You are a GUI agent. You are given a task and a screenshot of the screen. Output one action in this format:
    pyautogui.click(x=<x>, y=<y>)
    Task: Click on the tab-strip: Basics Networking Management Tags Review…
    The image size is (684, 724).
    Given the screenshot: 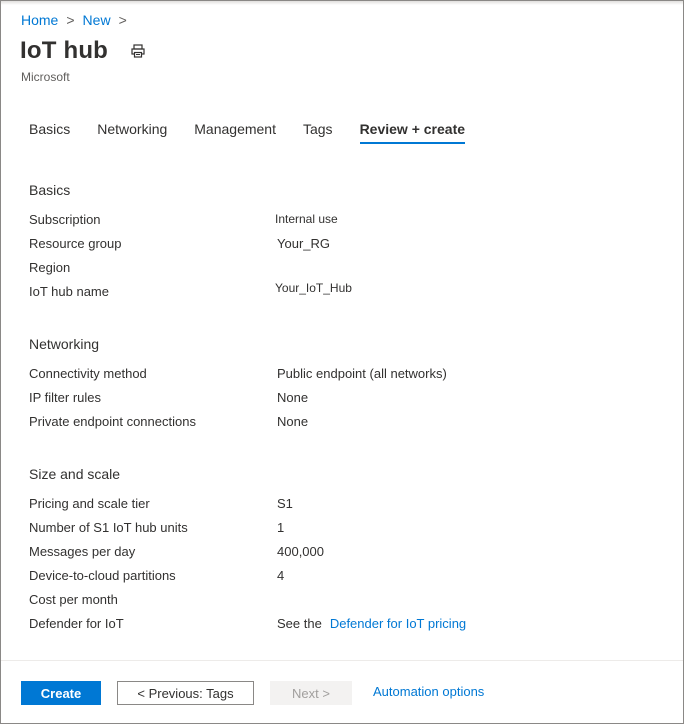 What is the action you would take?
    pyautogui.click(x=260, y=132)
    